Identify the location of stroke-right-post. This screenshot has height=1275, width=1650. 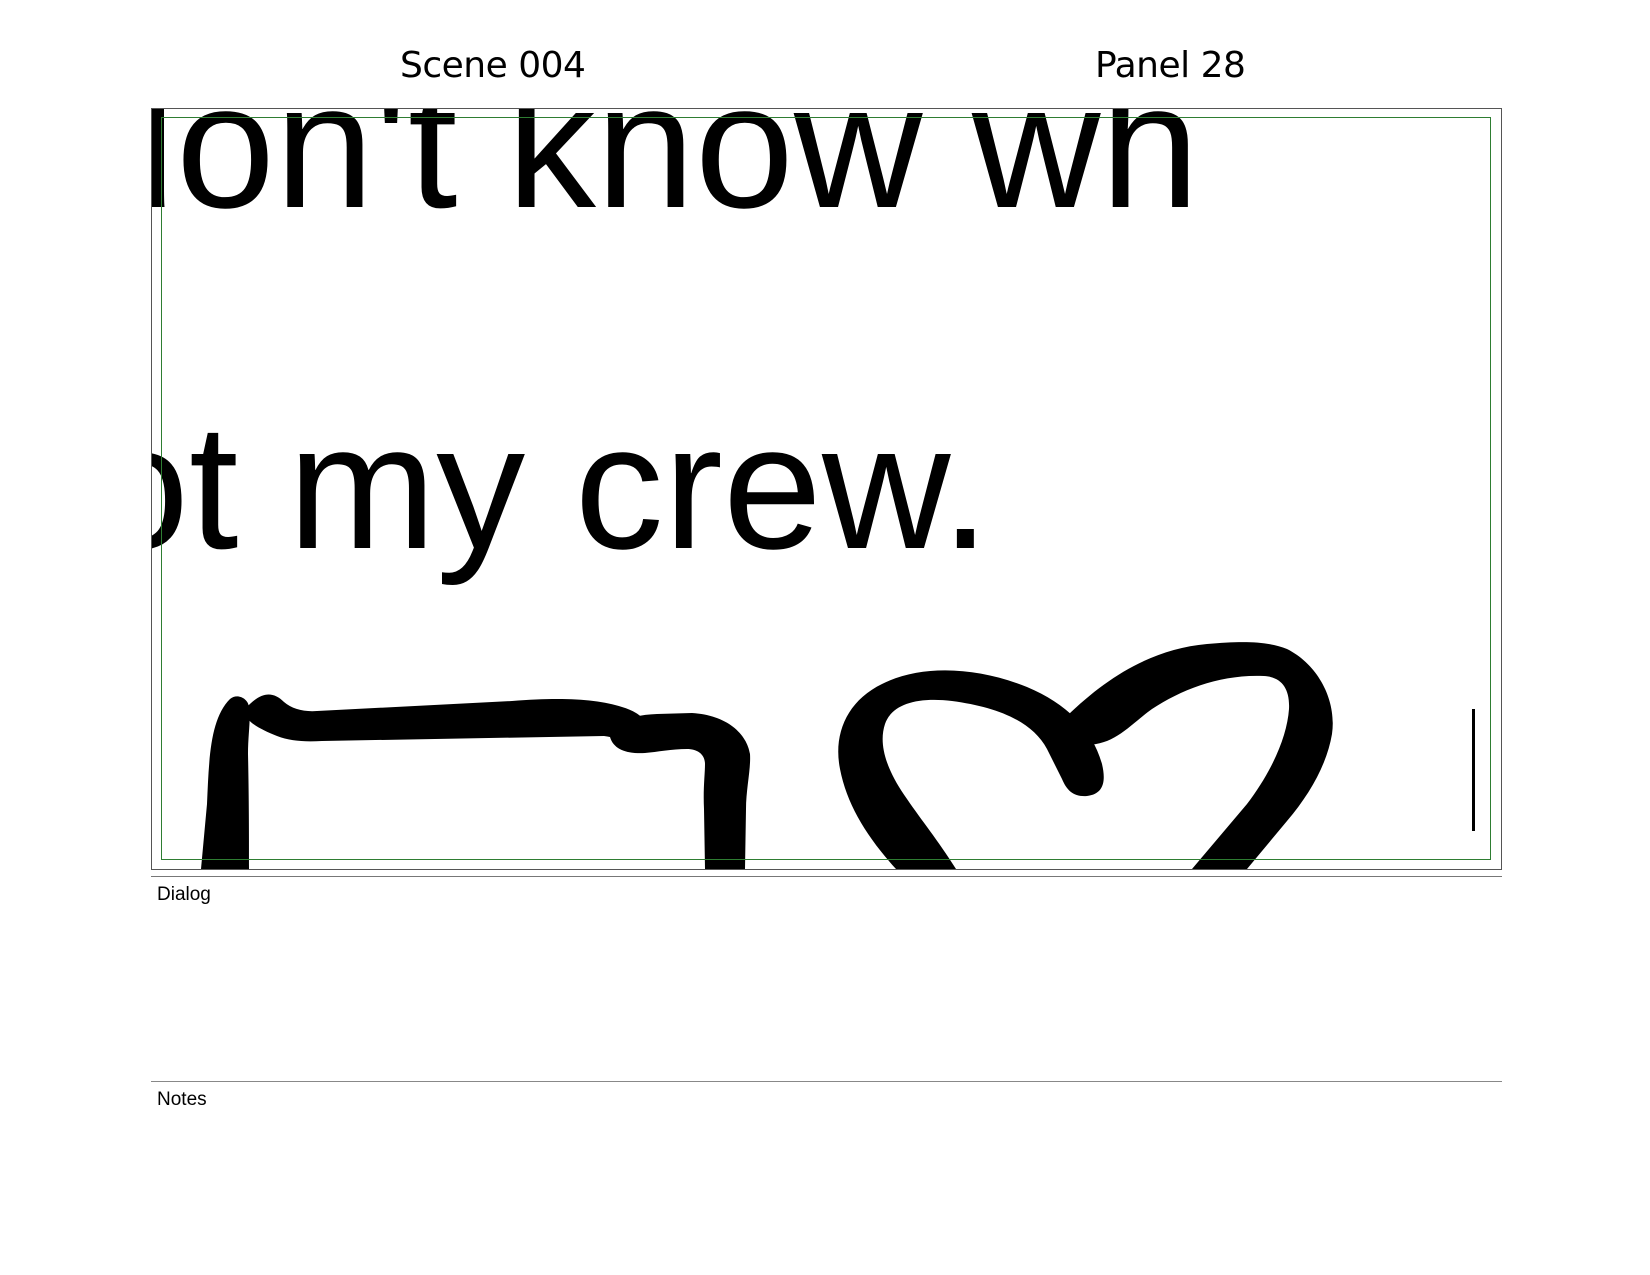
(680, 791).